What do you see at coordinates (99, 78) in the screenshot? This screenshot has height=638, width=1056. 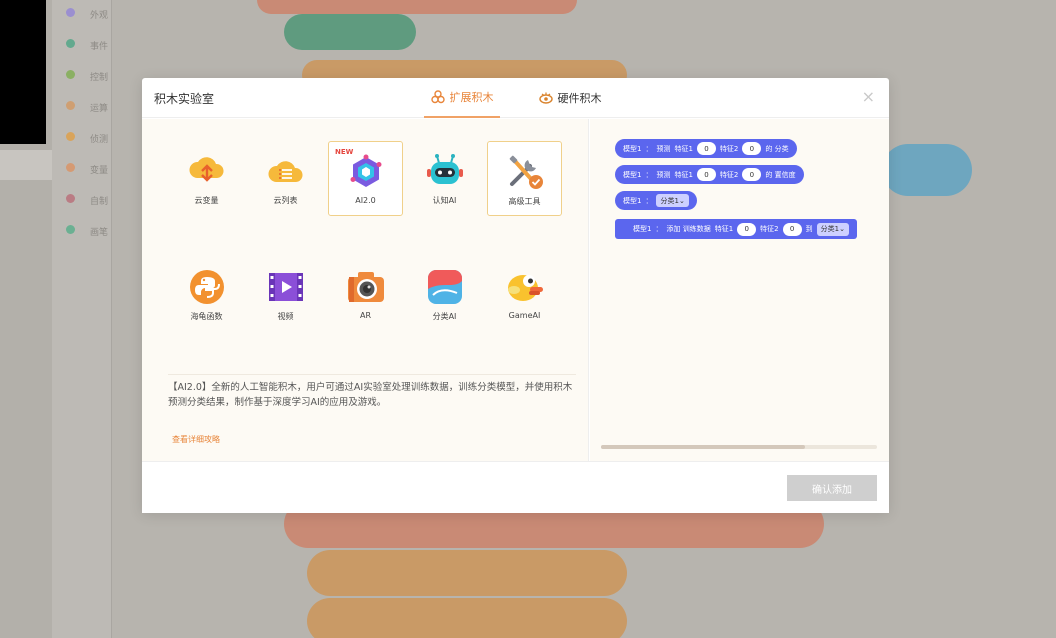 I see `category-label: 控制` at bounding box center [99, 78].